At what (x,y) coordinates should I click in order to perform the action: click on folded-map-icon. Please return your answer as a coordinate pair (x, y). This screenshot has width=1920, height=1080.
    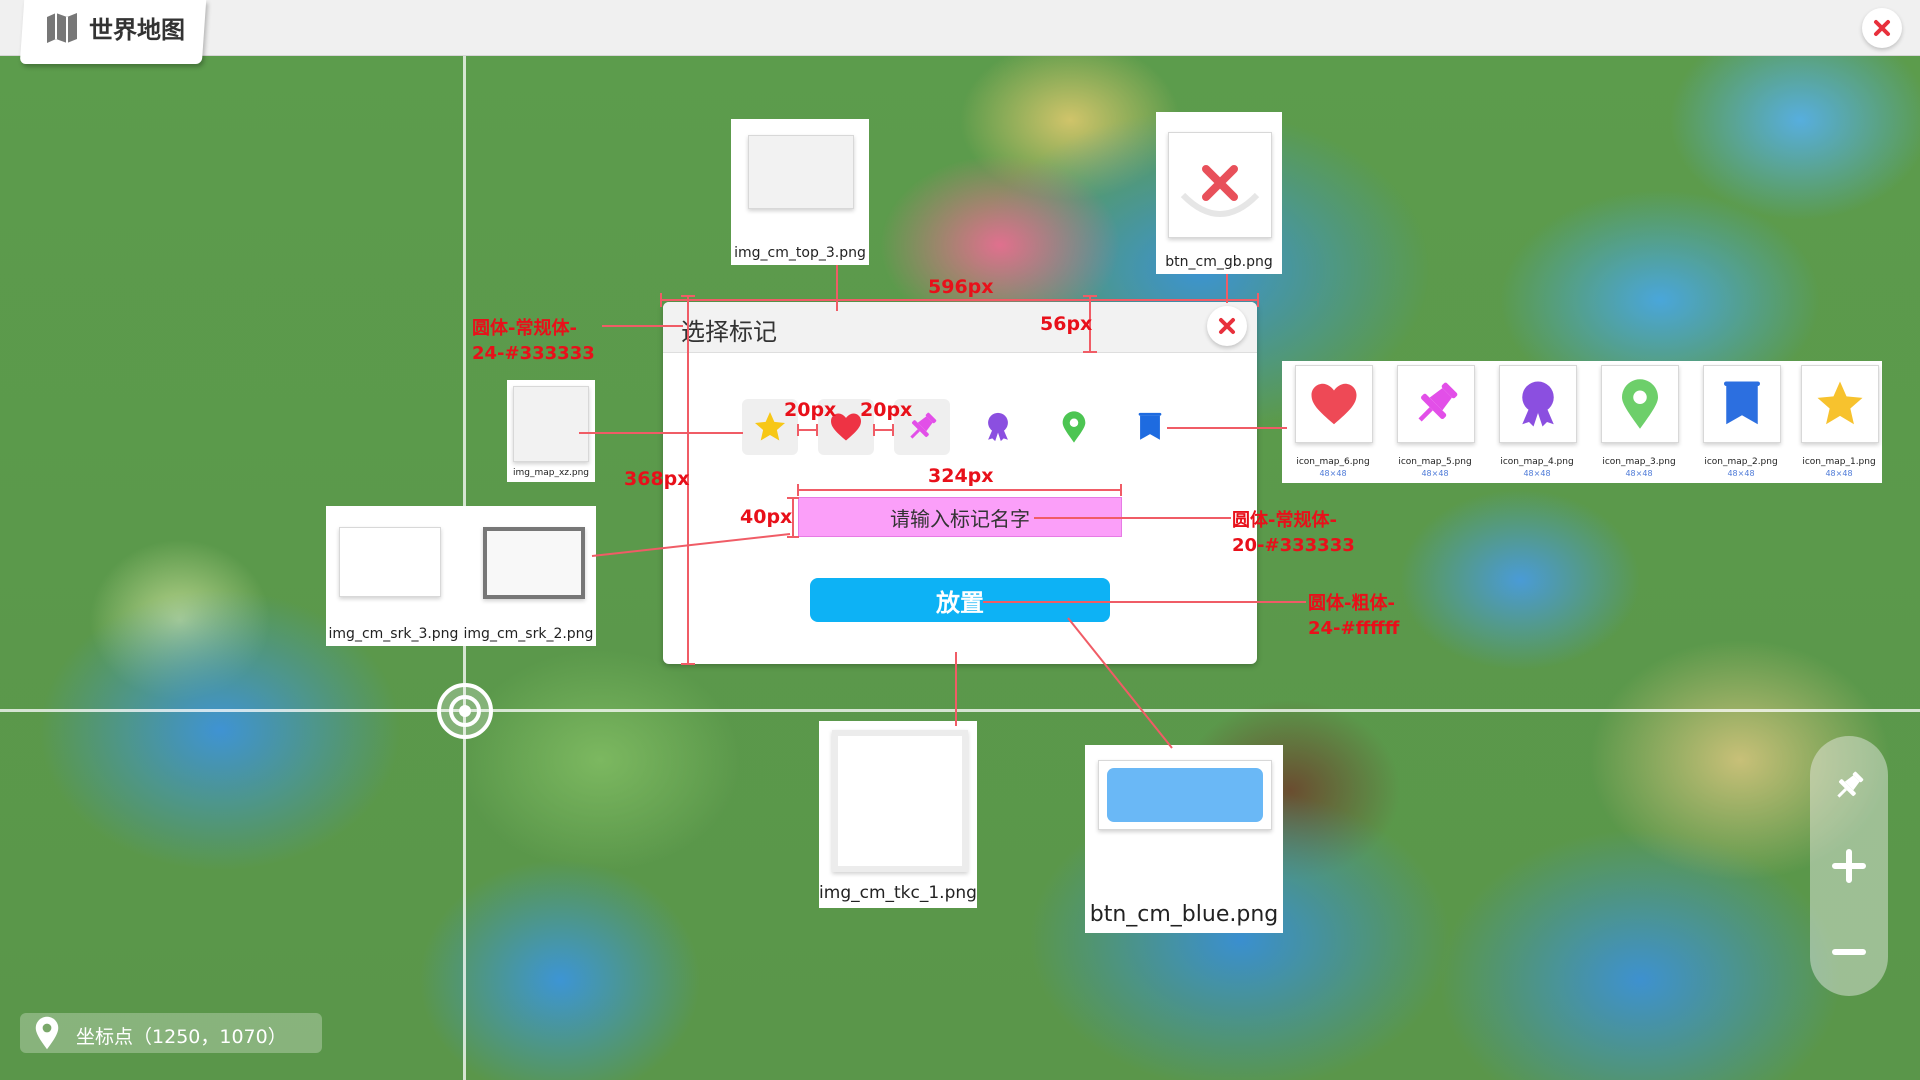
    Looking at the image, I should click on (62, 27).